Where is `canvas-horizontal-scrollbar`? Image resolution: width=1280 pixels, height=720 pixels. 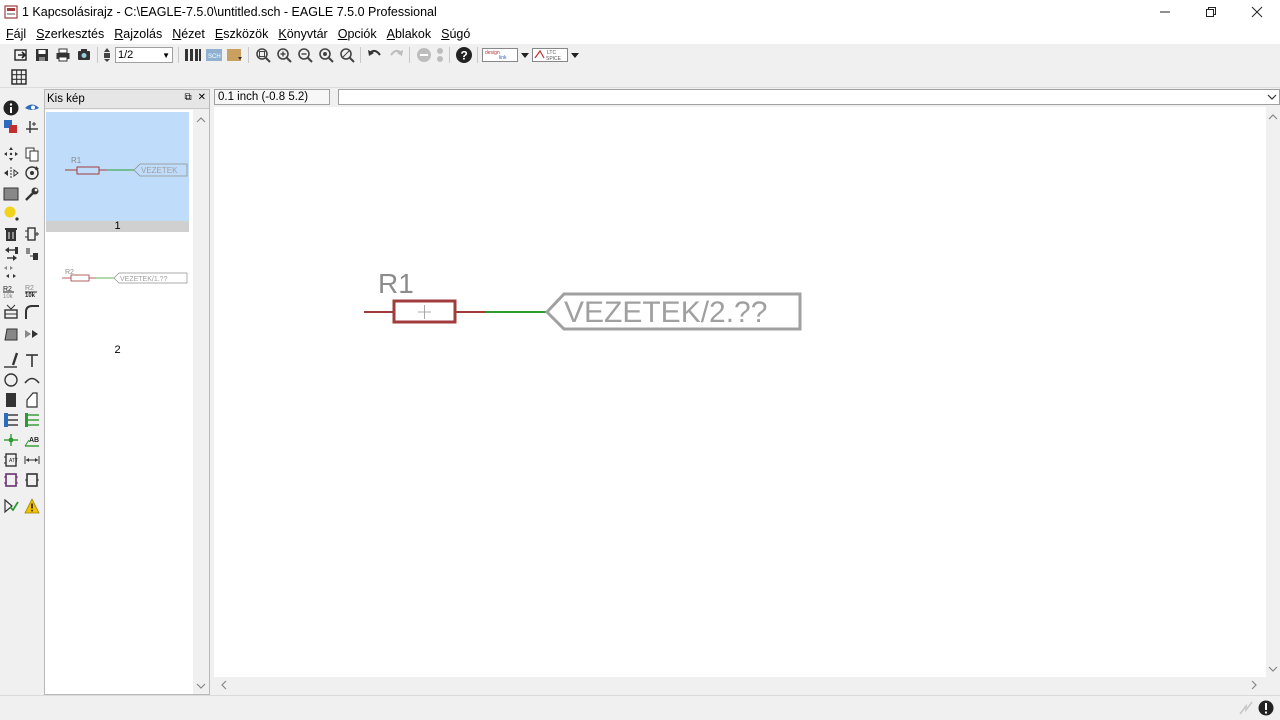 canvas-horizontal-scrollbar is located at coordinates (740, 685).